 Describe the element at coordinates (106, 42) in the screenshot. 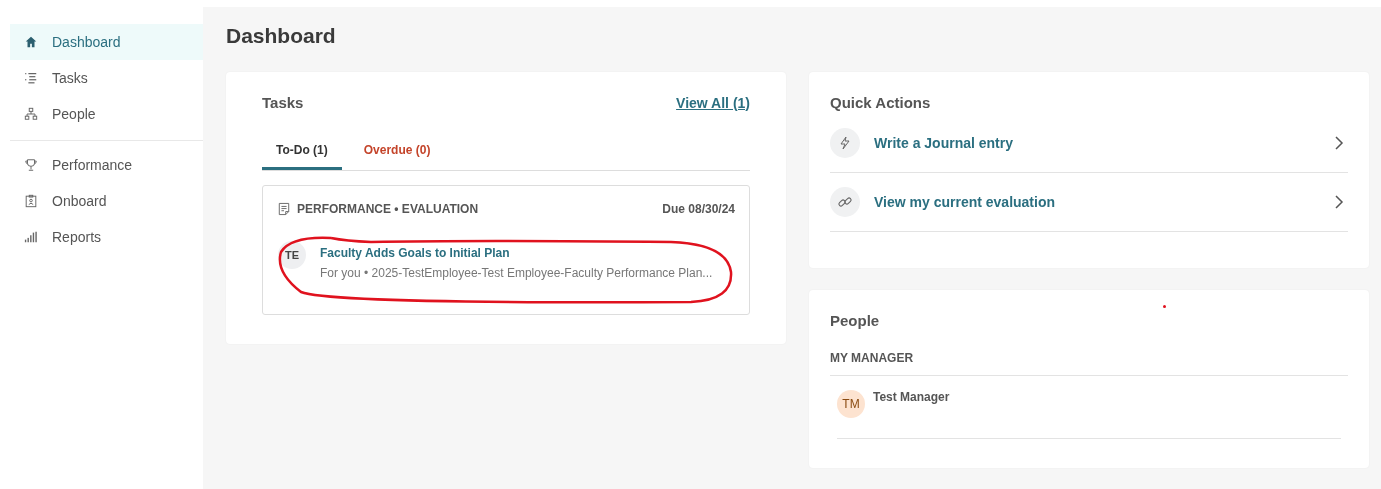

I see `sidebar-item: Dashboard` at that location.